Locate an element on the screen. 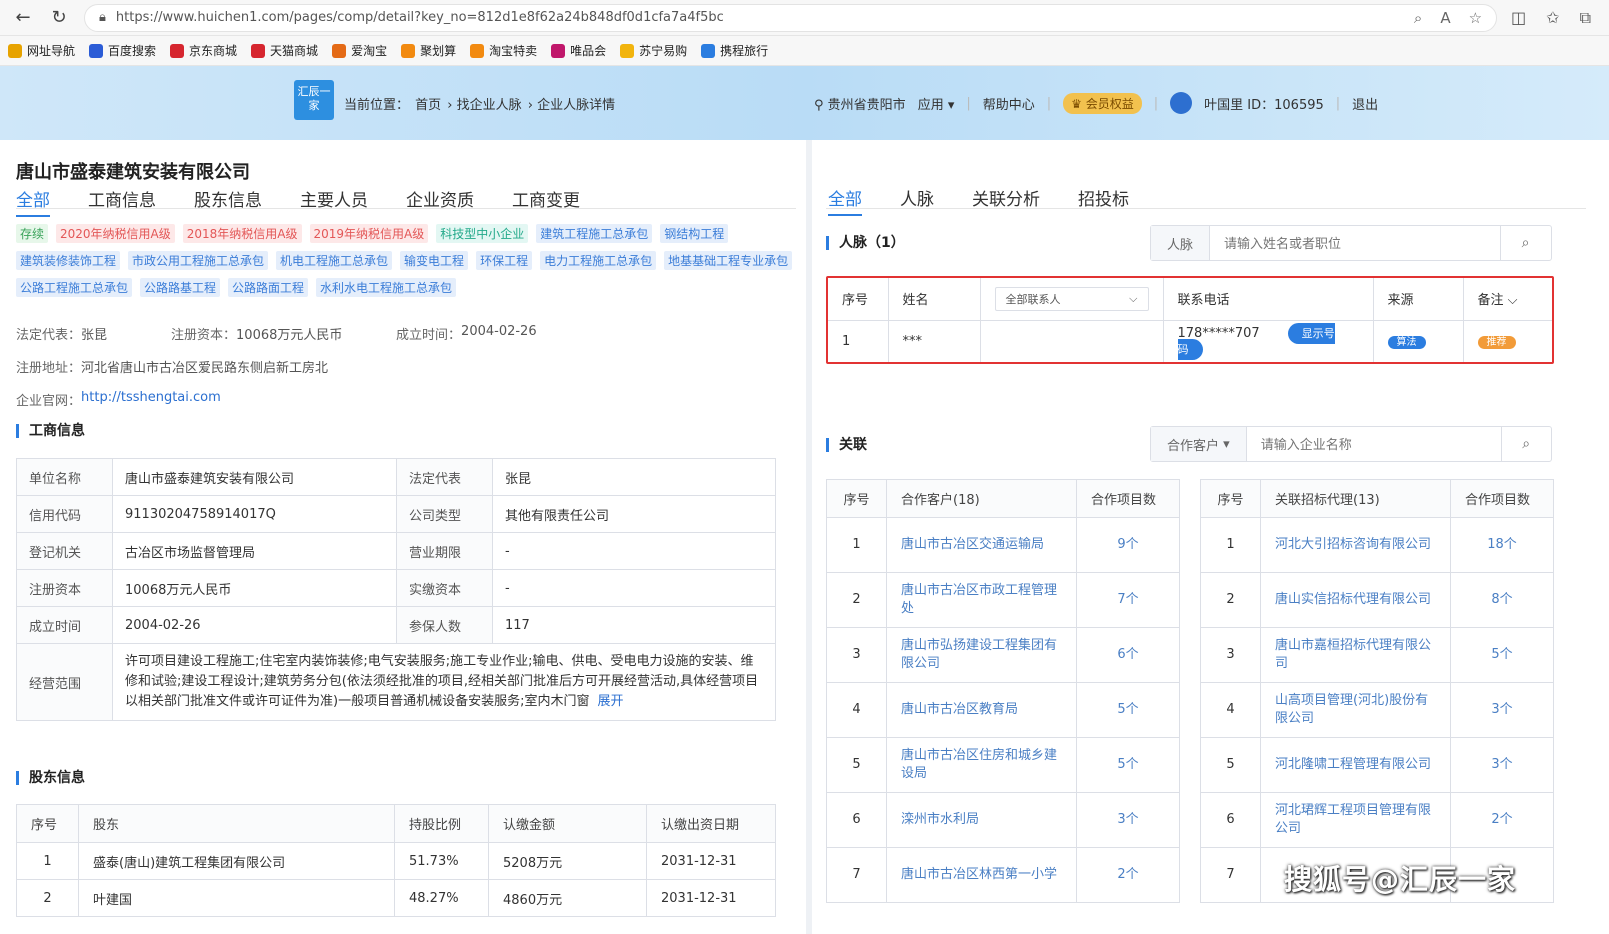  collections-icon: ⧉ is located at coordinates (1585, 18).